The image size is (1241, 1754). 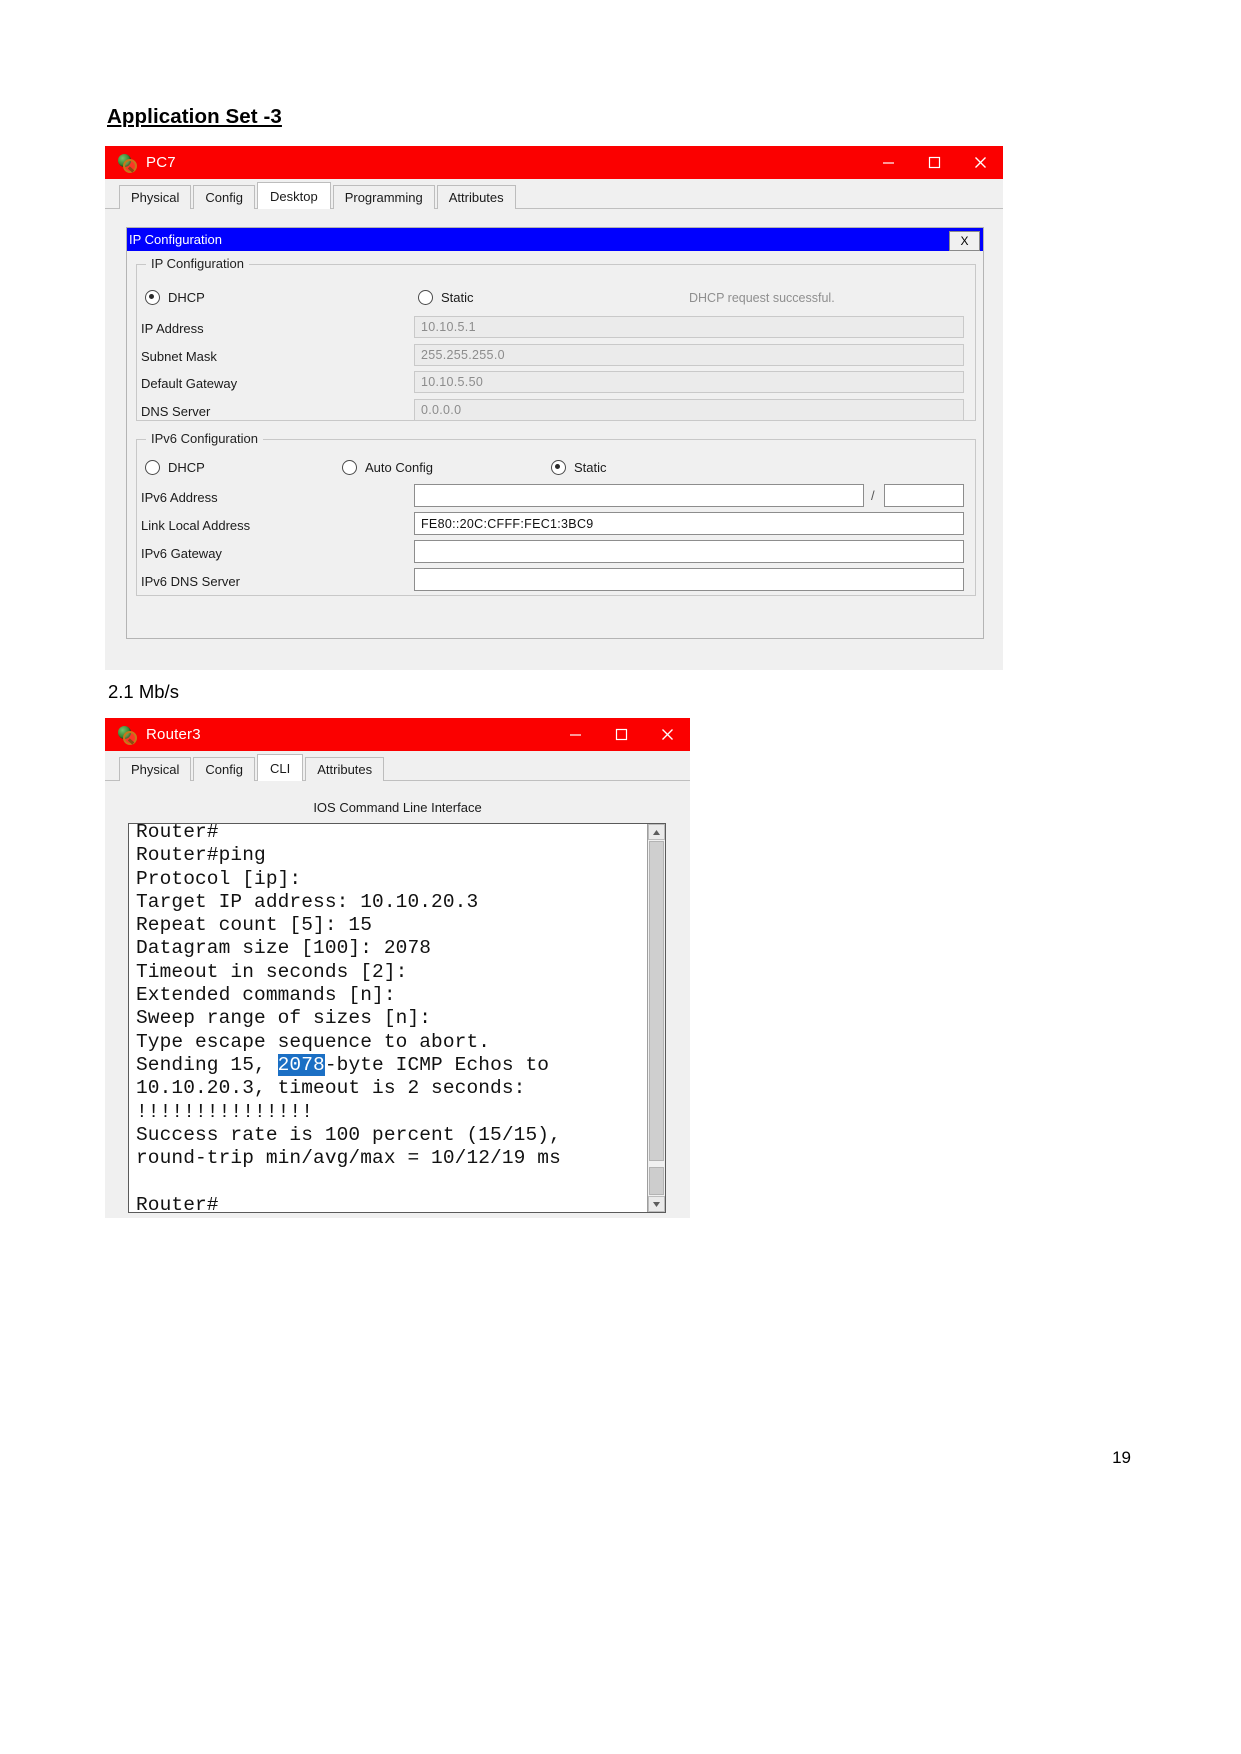 I want to click on subnet-mask-label: Subnet Mask, so click(x=179, y=356).